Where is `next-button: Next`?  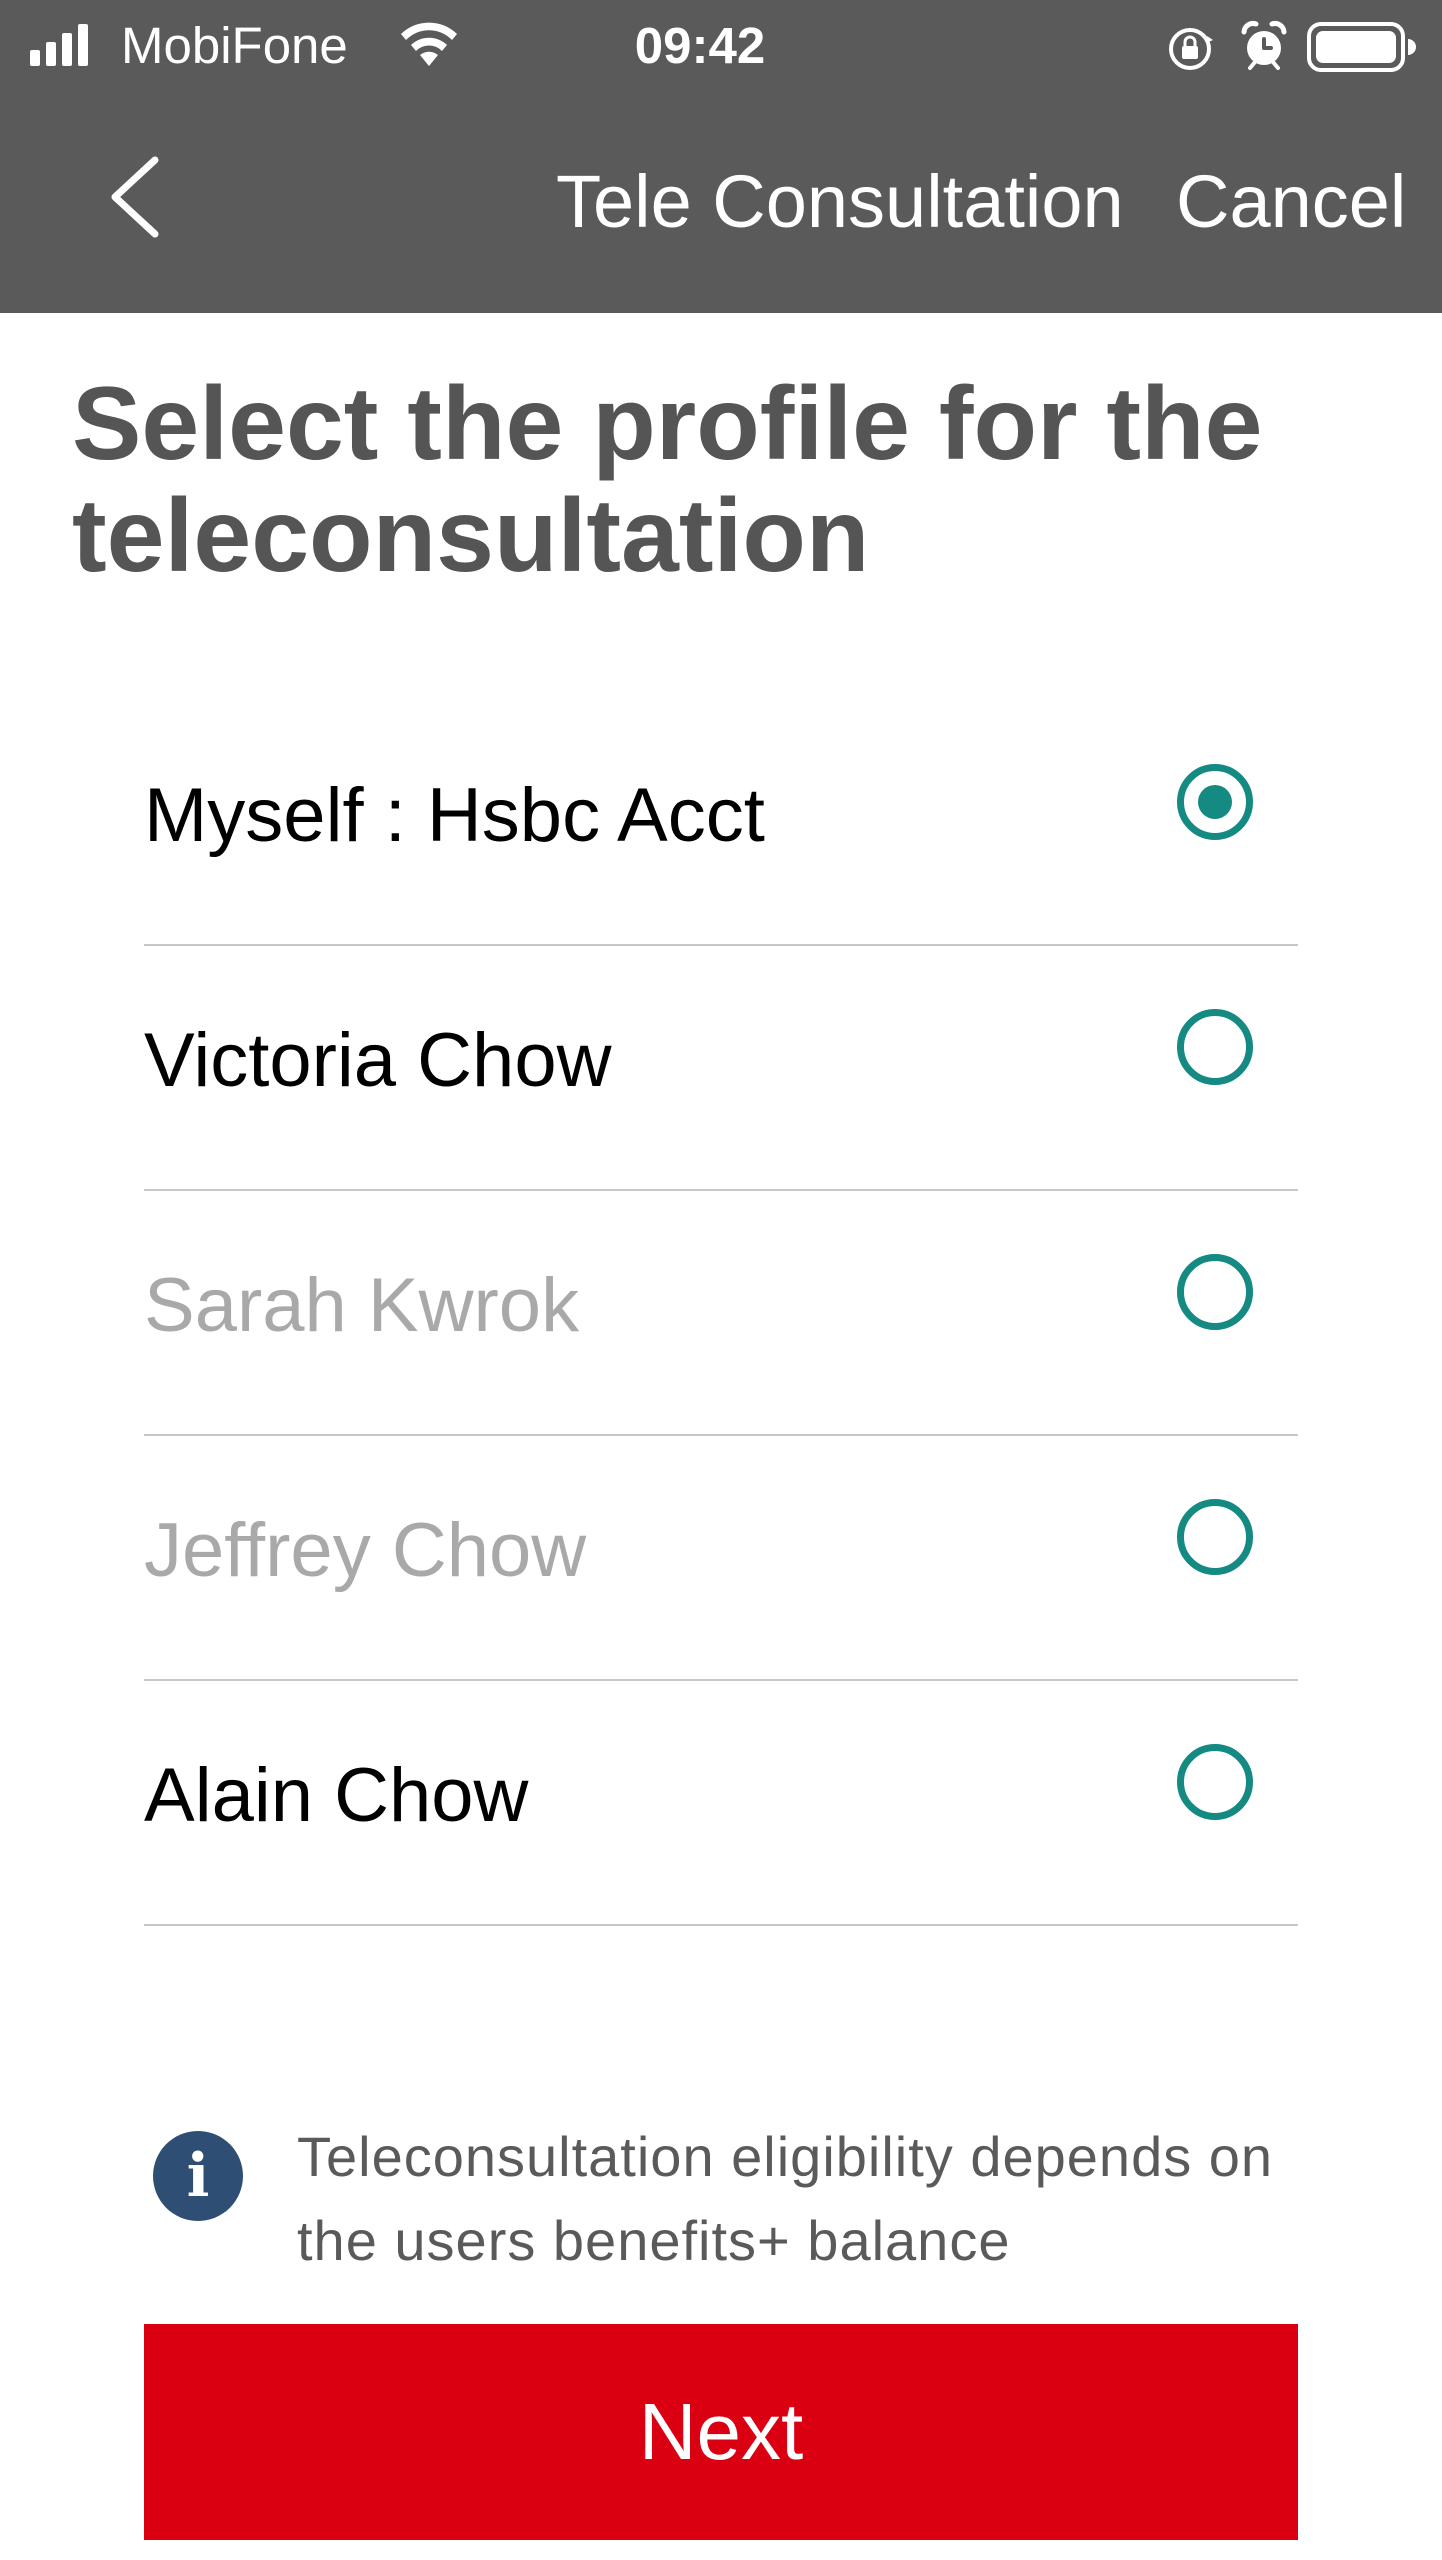
next-button: Next is located at coordinates (721, 2432).